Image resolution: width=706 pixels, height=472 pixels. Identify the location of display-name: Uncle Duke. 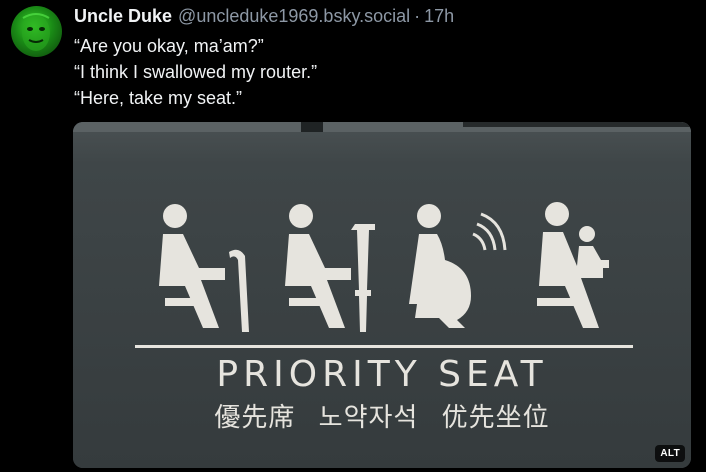
(123, 16).